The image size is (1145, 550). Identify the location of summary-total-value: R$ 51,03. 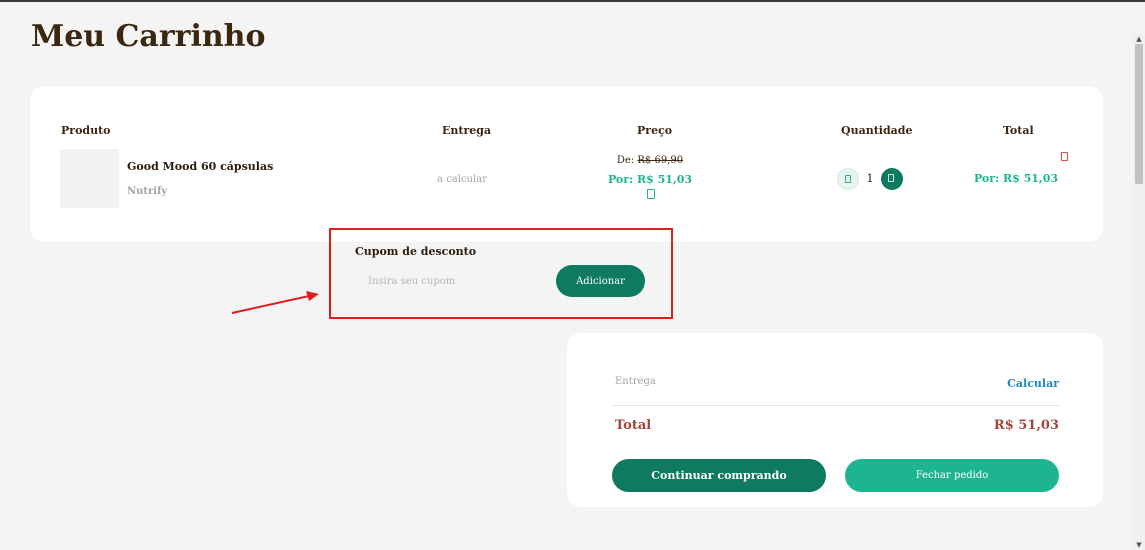
(1026, 425).